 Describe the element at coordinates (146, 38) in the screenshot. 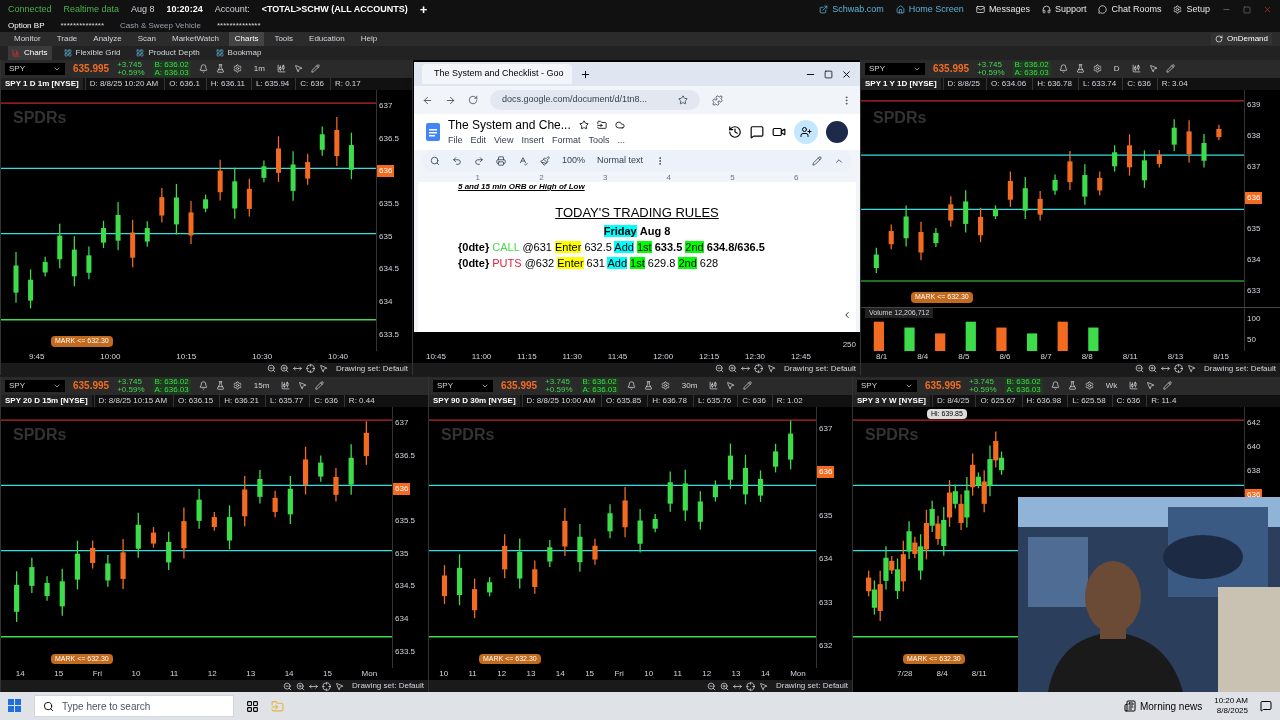

I see `menu-tab: Scan` at that location.